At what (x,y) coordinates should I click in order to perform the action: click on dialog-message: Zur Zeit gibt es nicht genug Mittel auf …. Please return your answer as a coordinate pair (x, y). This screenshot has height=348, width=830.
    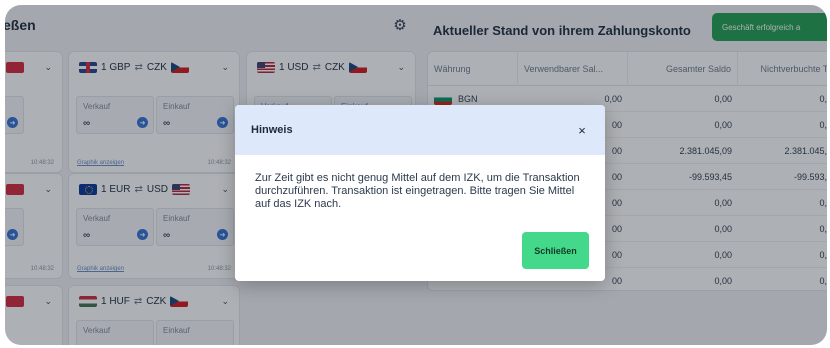
    Looking at the image, I should click on (417, 191).